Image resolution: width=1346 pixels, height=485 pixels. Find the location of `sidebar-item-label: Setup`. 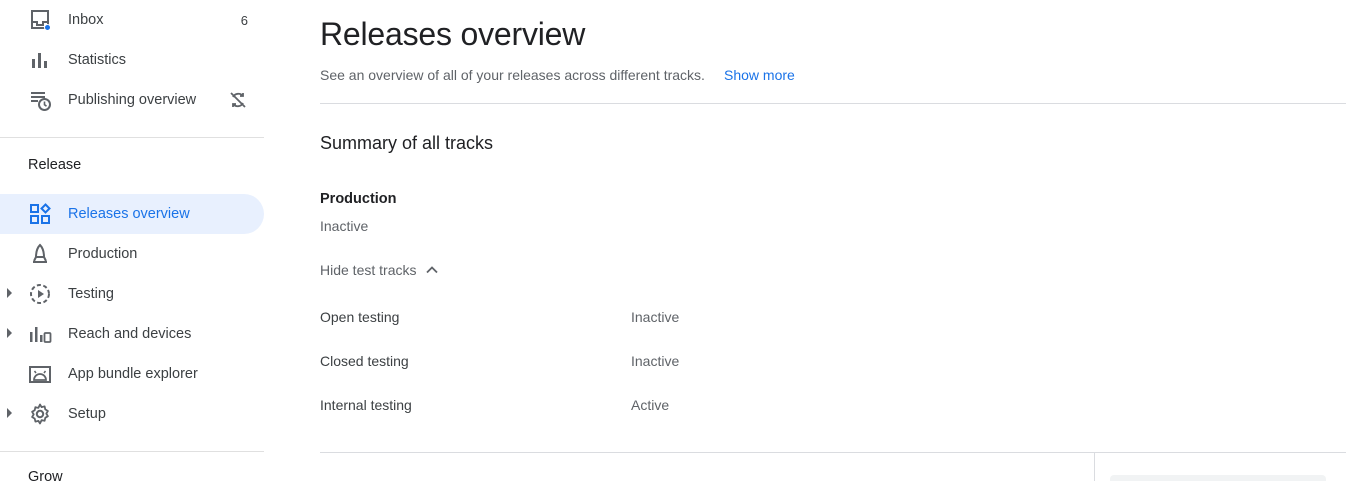

sidebar-item-label: Setup is located at coordinates (87, 414).